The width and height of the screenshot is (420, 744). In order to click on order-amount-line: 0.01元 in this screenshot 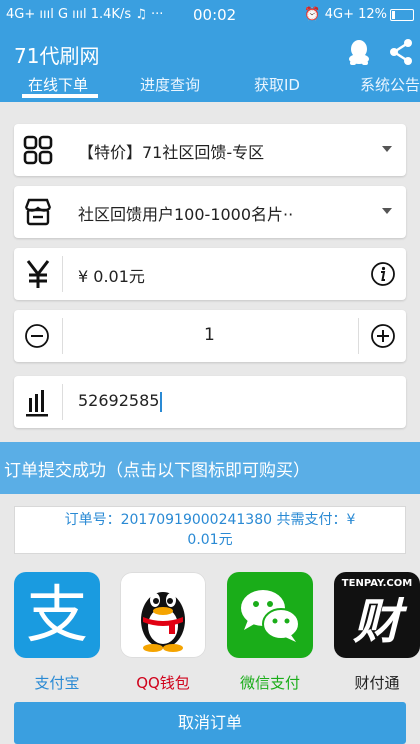, I will do `click(210, 540)`.